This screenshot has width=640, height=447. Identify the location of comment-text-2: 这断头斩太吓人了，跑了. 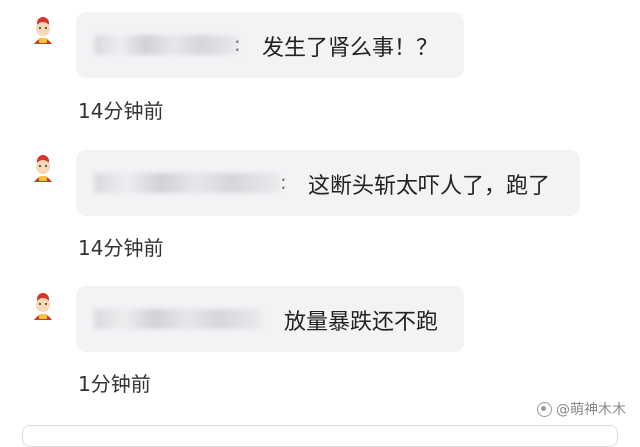
(429, 186).